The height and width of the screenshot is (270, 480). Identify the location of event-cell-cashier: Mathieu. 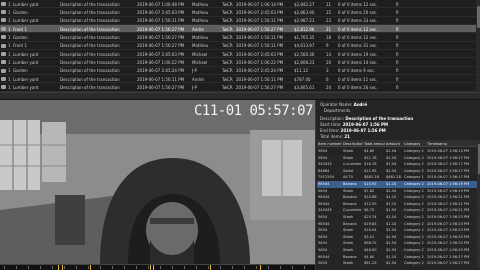
(200, 46).